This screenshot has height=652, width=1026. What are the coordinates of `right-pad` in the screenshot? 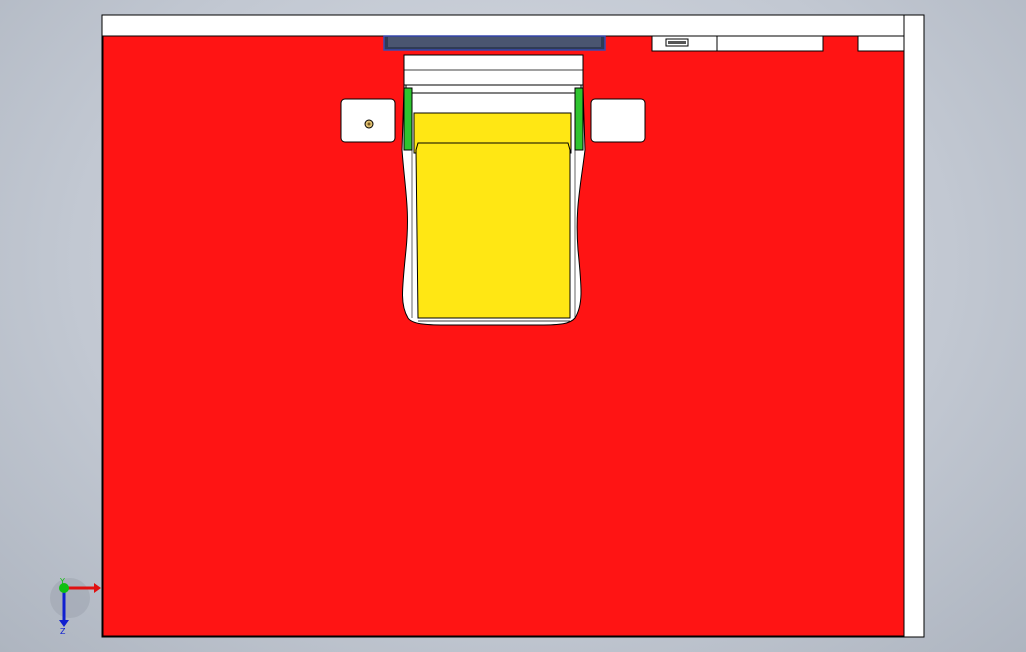 It's located at (618, 120).